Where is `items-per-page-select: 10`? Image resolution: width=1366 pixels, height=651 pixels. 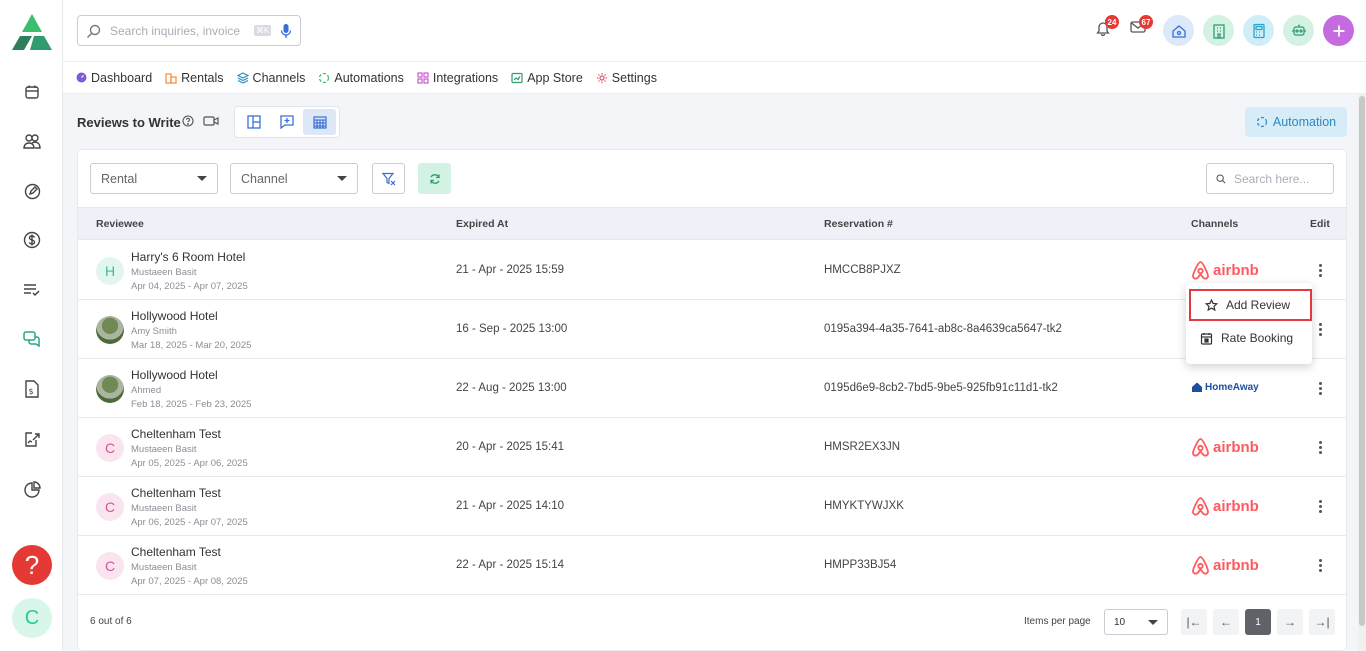 items-per-page-select: 10 is located at coordinates (1136, 622).